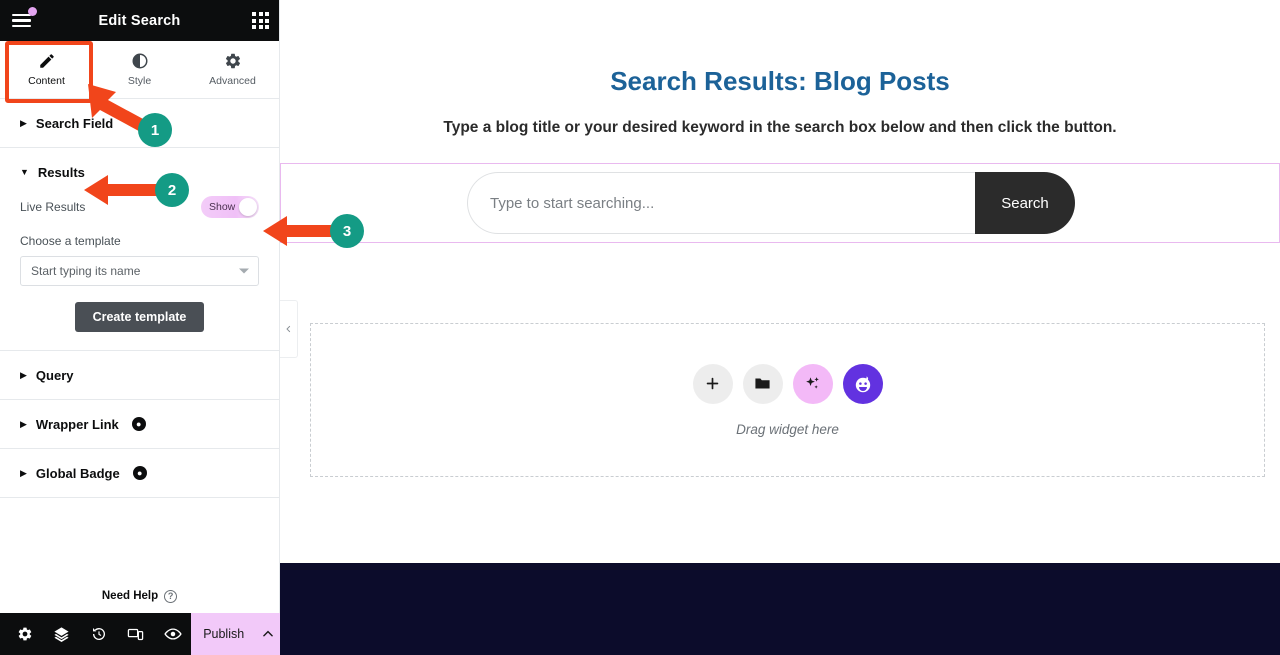 This screenshot has width=1280, height=655. What do you see at coordinates (762, 383) in the screenshot?
I see `folder-icon` at bounding box center [762, 383].